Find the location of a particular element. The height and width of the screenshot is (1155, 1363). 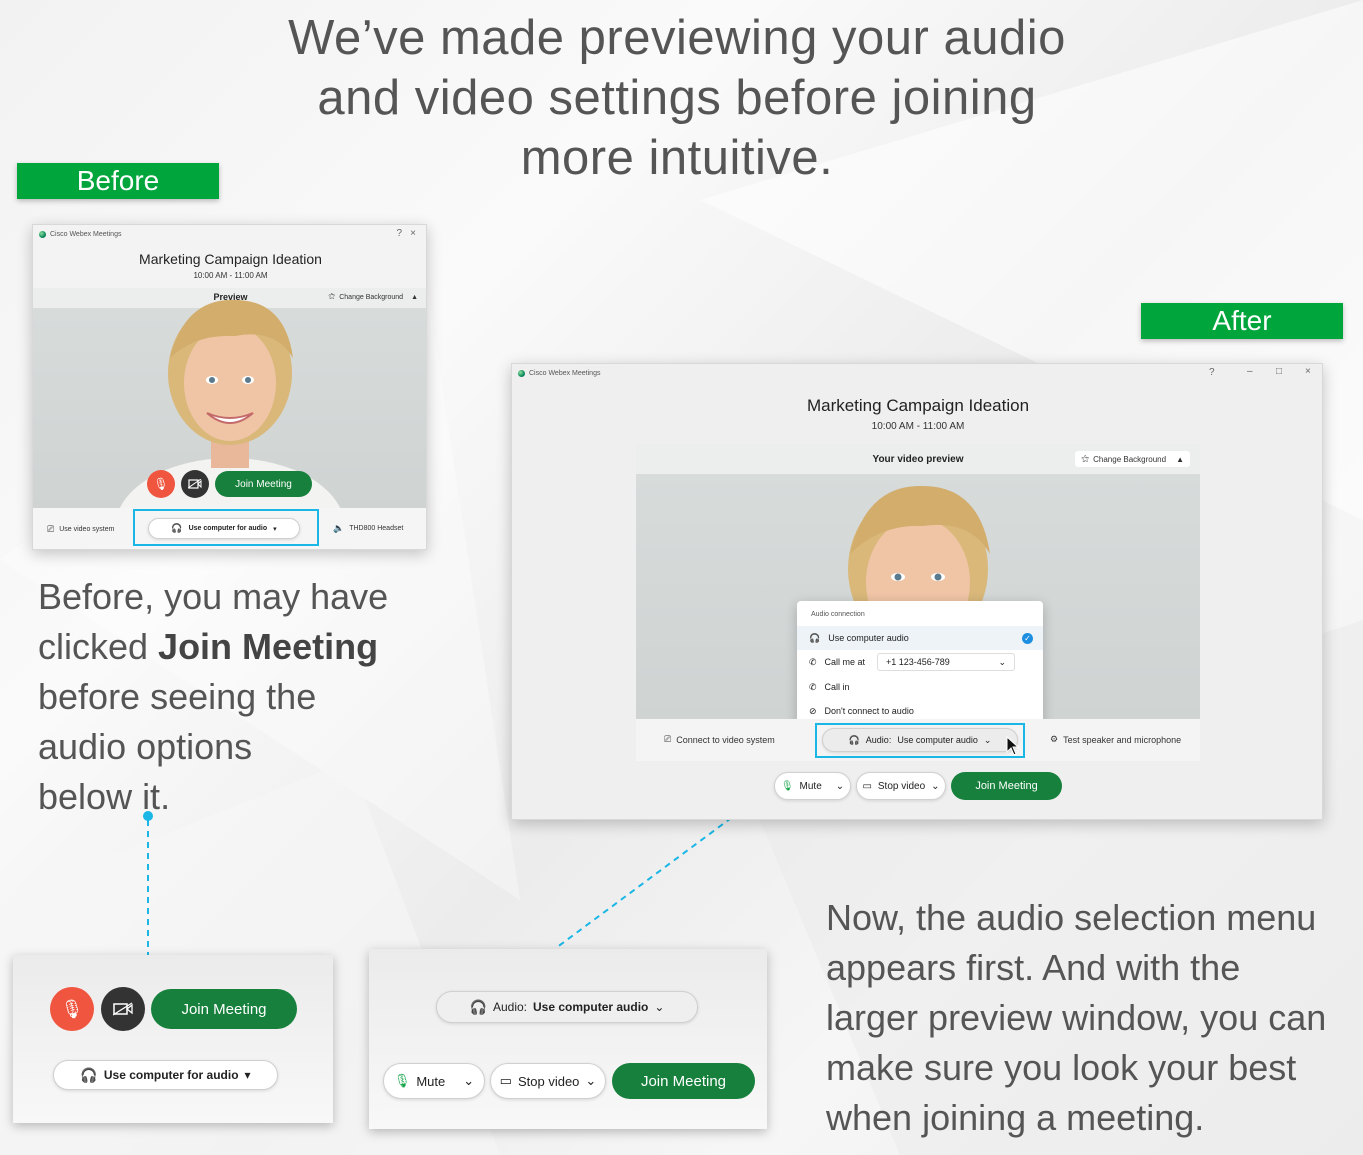

zoom-audio-dropdown: 🎧 Audio: Use computer audio ⌄ is located at coordinates (567, 1007).